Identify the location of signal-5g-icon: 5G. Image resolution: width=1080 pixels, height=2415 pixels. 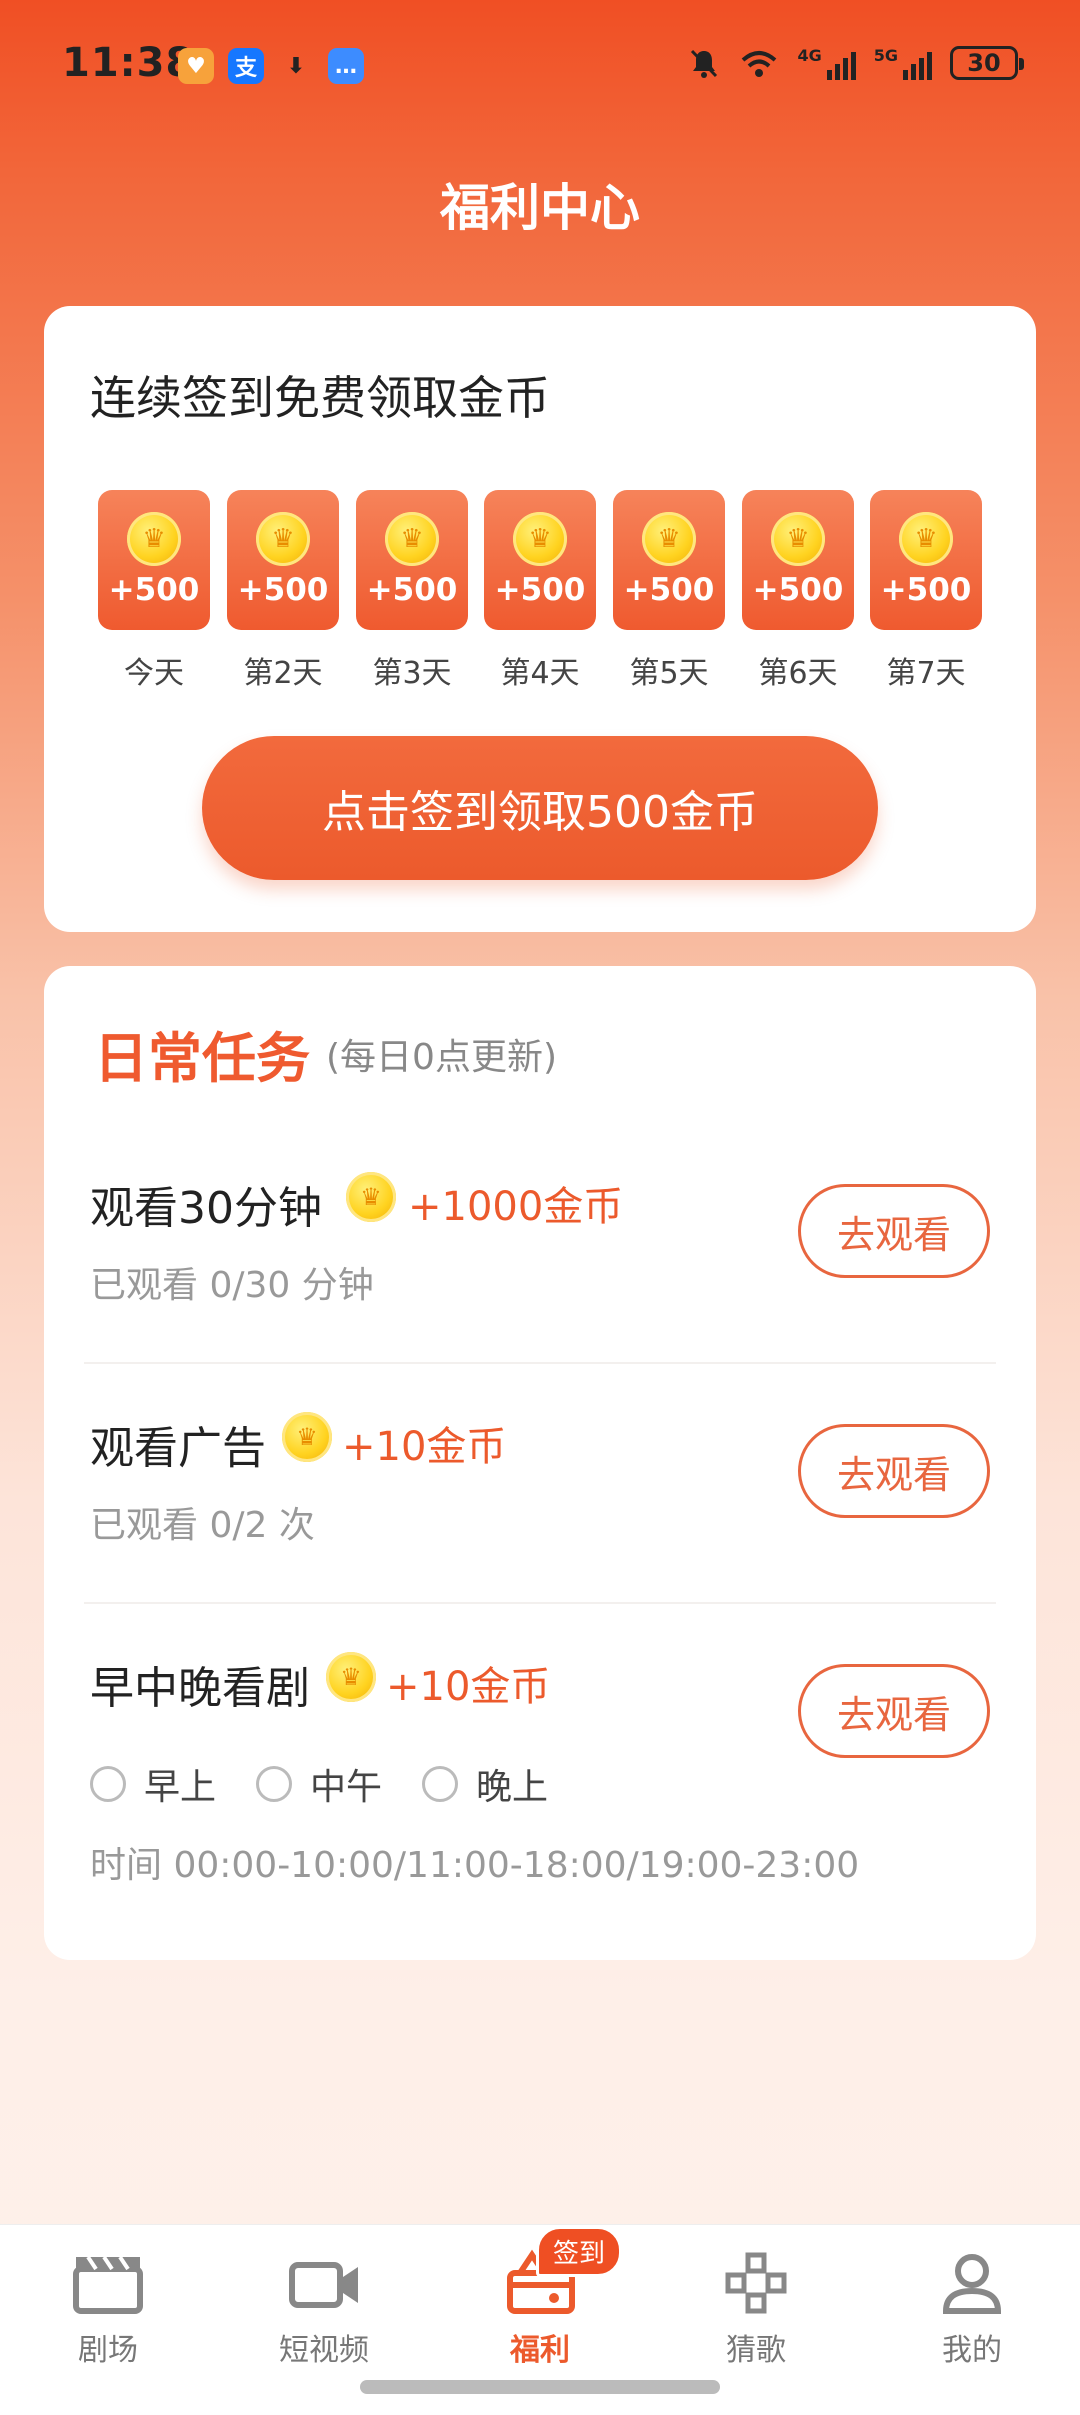
(903, 63).